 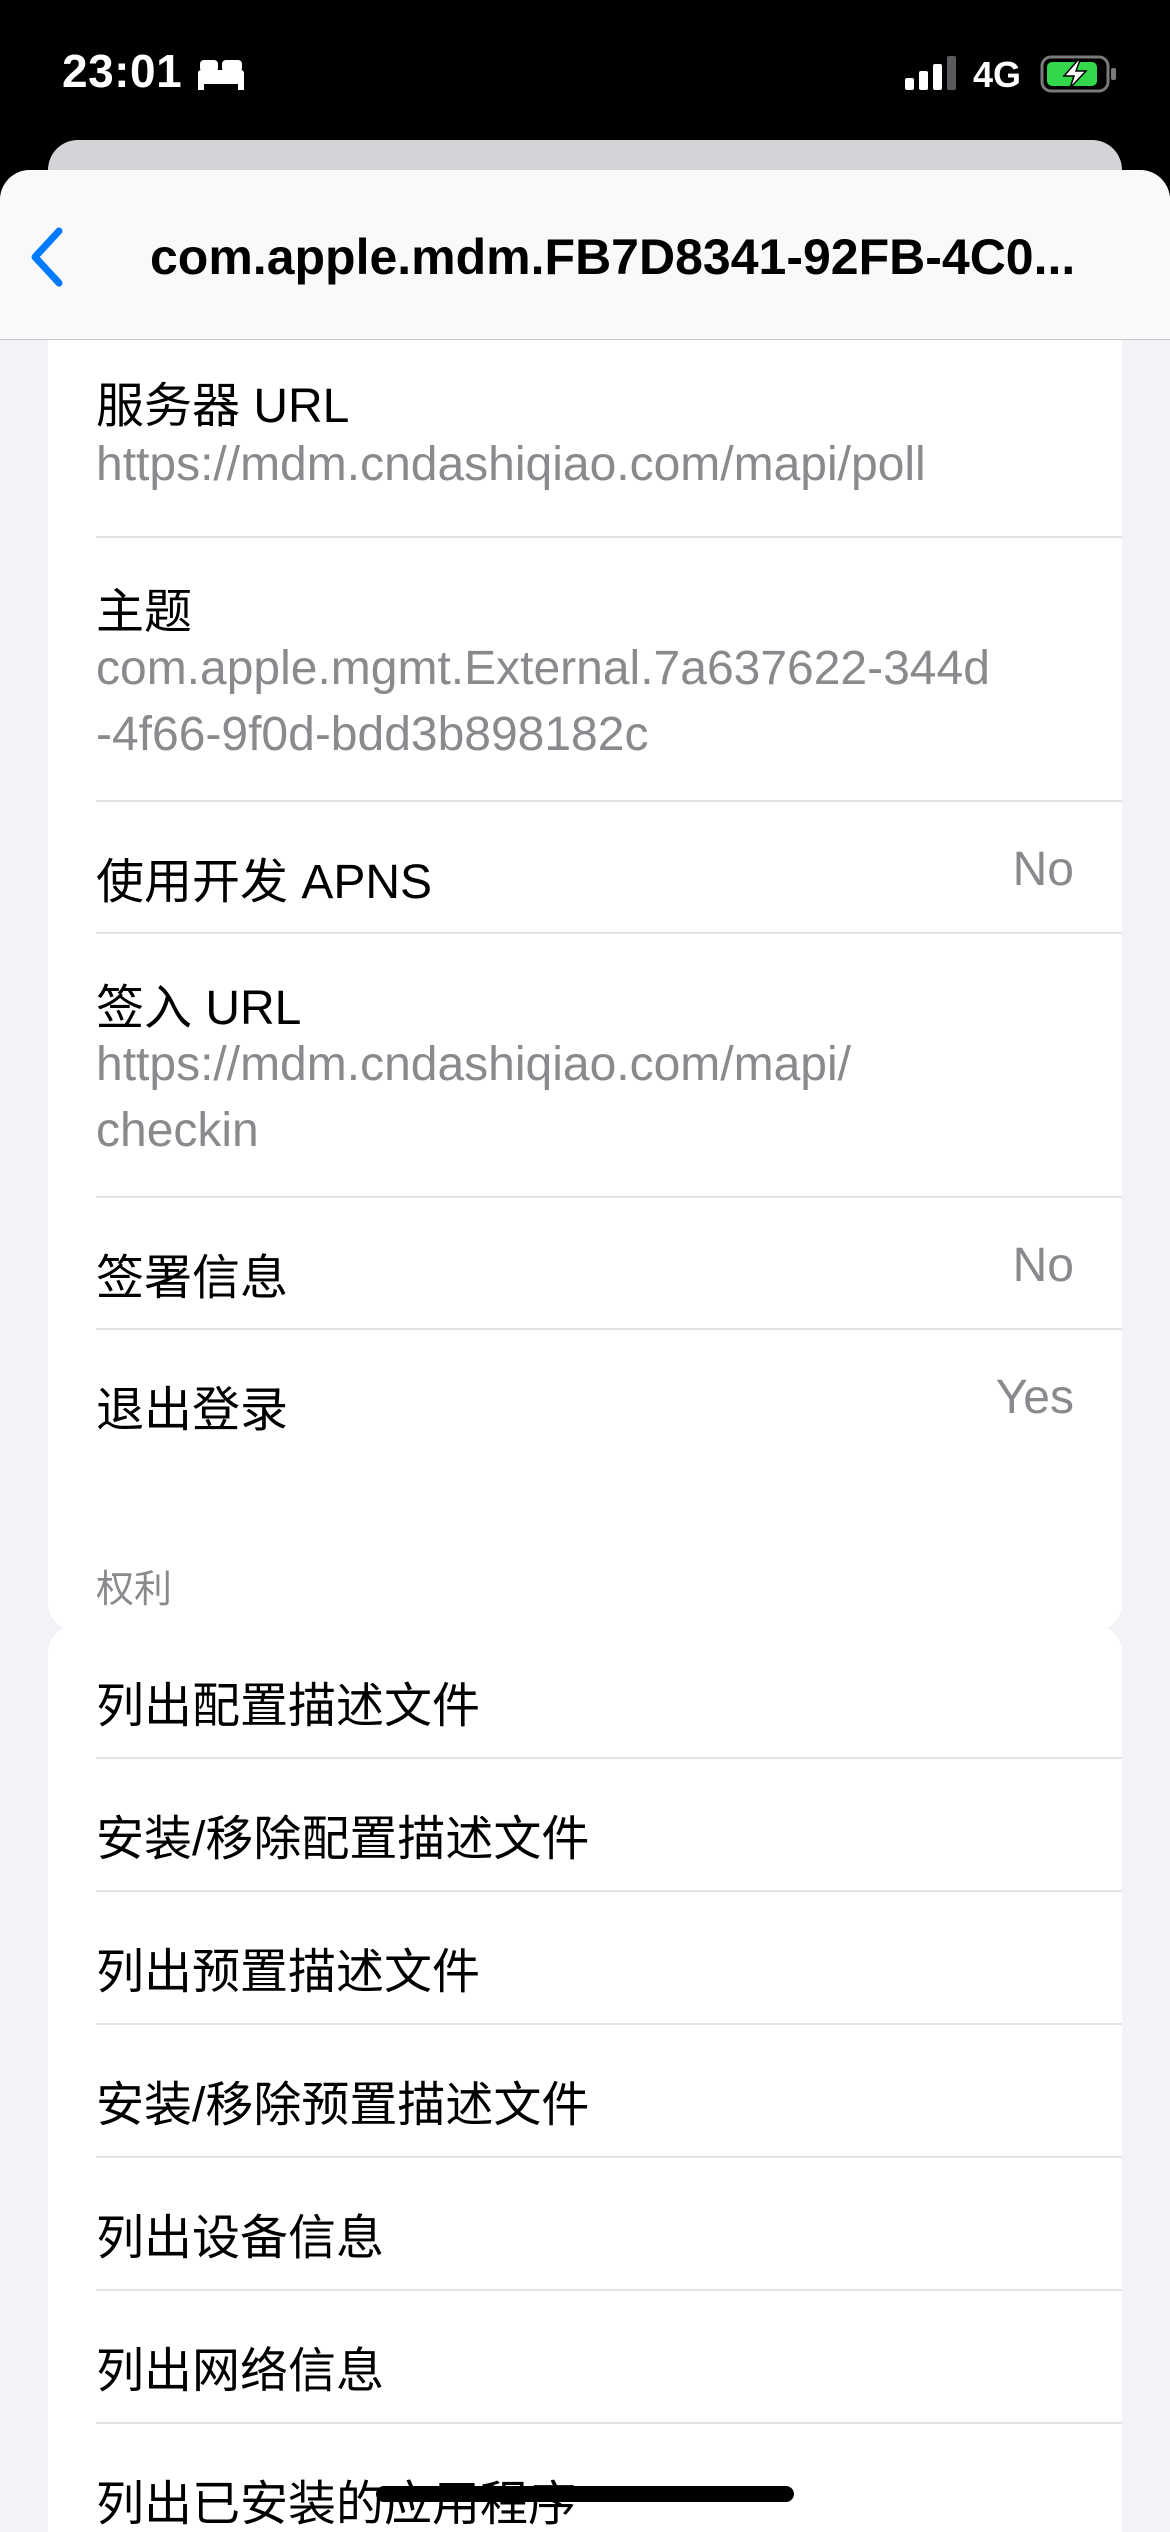 I want to click on rights-item-label: 安装/移除配置描述文件, so click(x=343, y=1839).